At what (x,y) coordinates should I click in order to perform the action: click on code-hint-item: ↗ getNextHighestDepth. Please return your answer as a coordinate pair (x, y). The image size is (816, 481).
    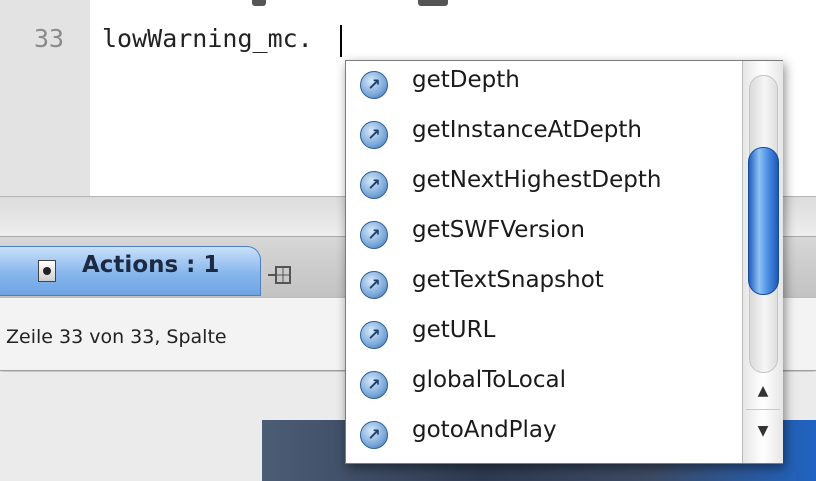
    Looking at the image, I should click on (544, 186).